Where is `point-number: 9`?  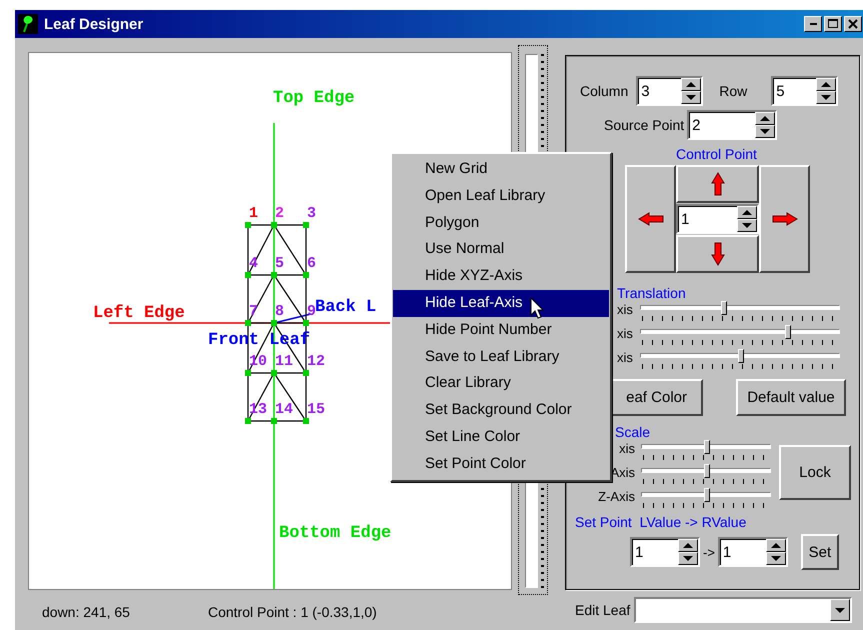
point-number: 9 is located at coordinates (311, 311).